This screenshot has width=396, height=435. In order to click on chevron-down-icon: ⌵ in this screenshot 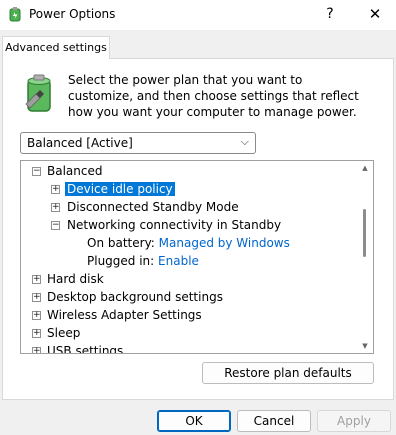, I will do `click(244, 141)`.